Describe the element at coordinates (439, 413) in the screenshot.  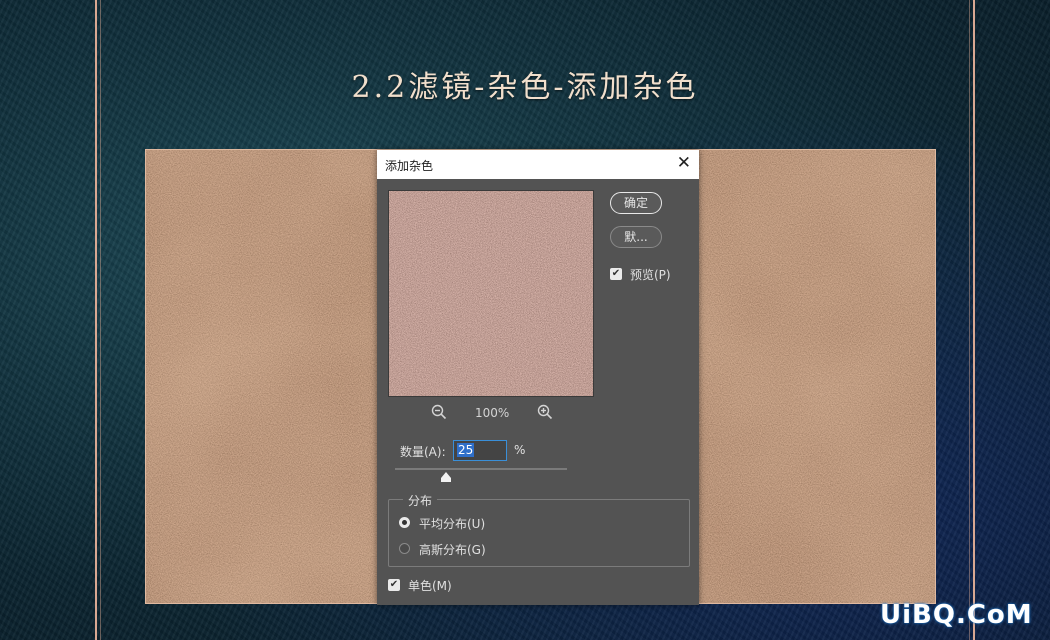
I see `zoom-out-icon` at that location.